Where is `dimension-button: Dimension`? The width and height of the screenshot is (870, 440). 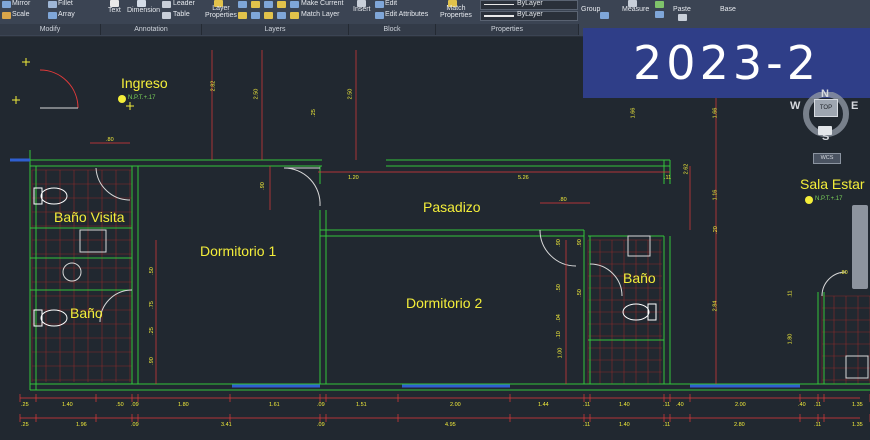 dimension-button: Dimension is located at coordinates (143, 10).